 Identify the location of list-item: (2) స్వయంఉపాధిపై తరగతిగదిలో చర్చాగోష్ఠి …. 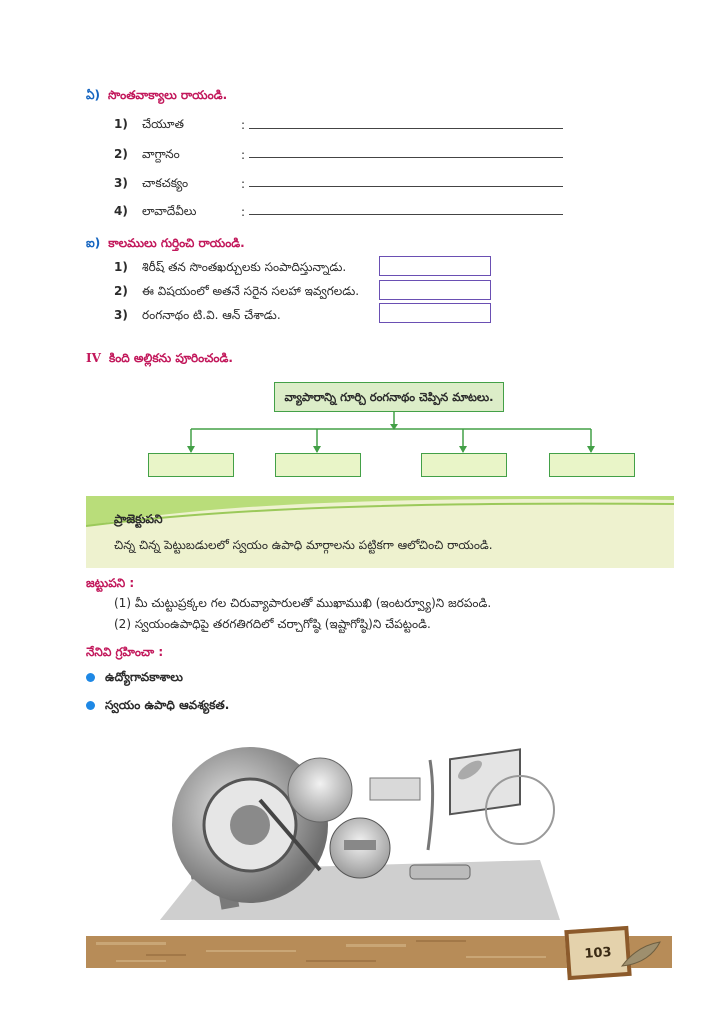
(272, 624).